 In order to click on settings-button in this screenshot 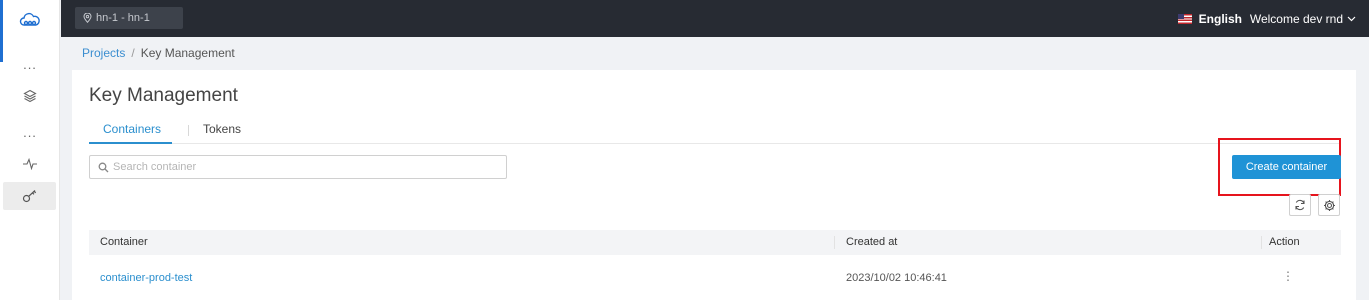, I will do `click(1329, 205)`.